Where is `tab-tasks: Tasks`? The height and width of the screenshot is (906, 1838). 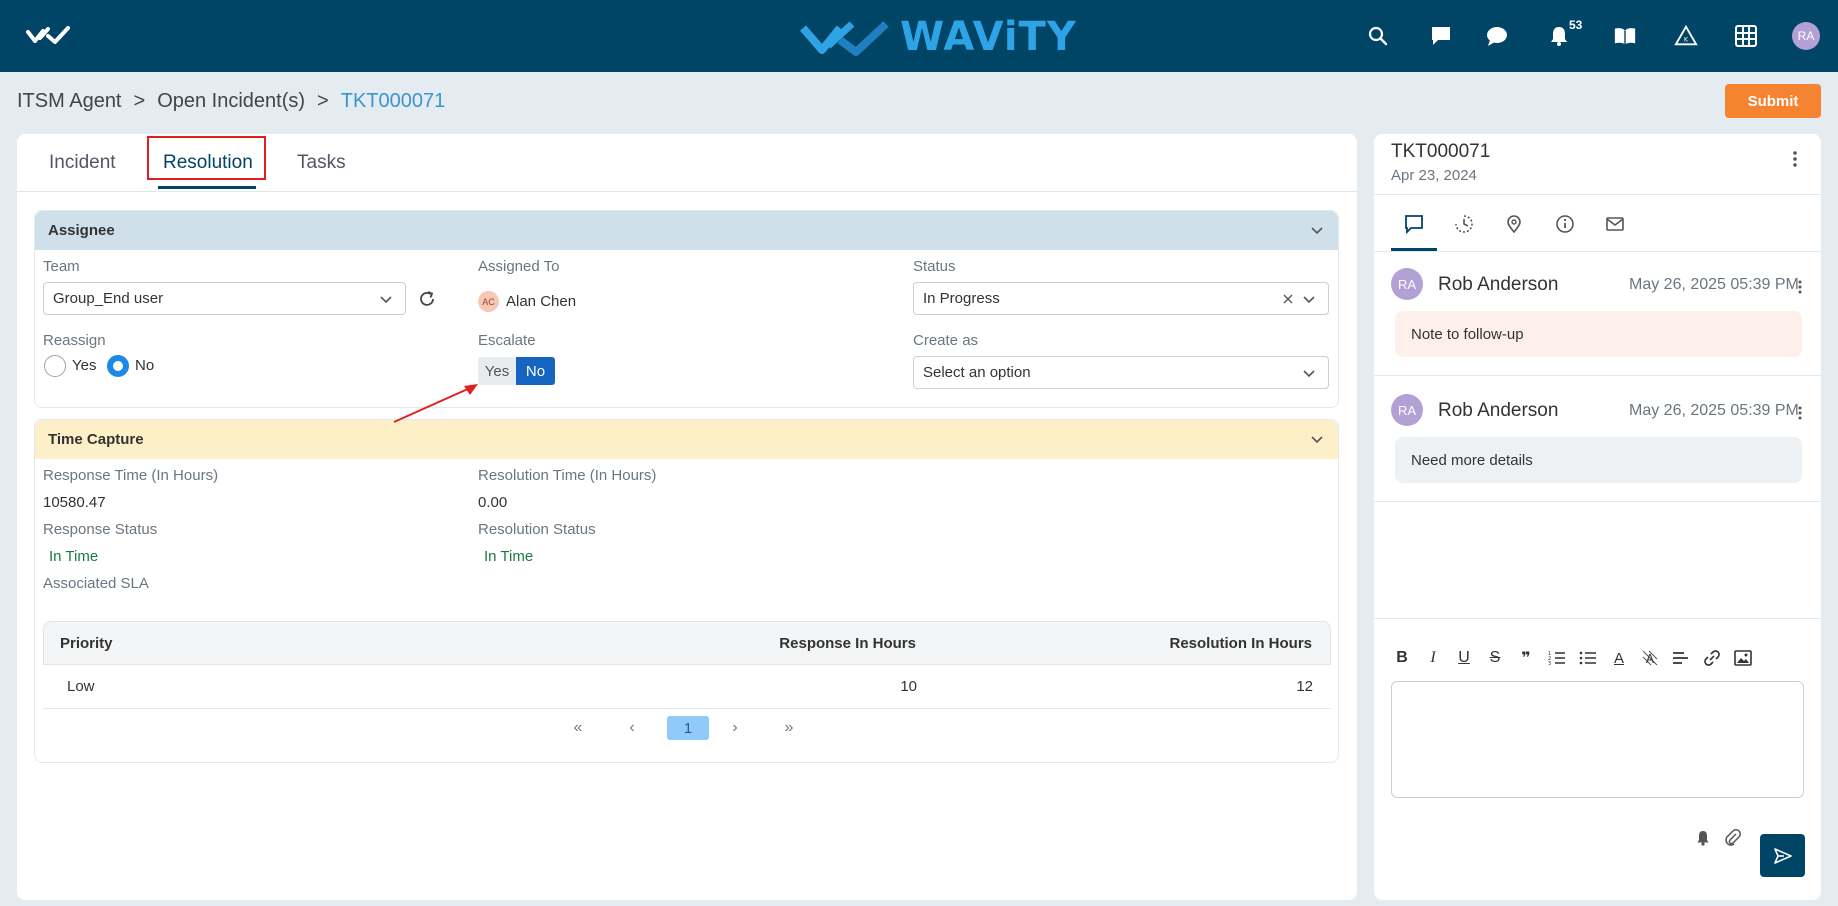 tab-tasks: Tasks is located at coordinates (321, 163).